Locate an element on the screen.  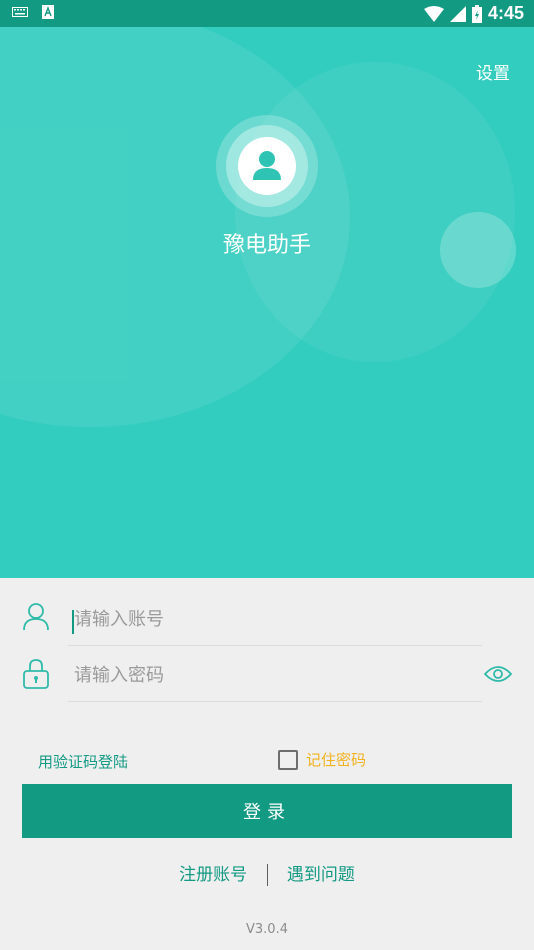
version-label: V3.0.4 is located at coordinates (267, 929).